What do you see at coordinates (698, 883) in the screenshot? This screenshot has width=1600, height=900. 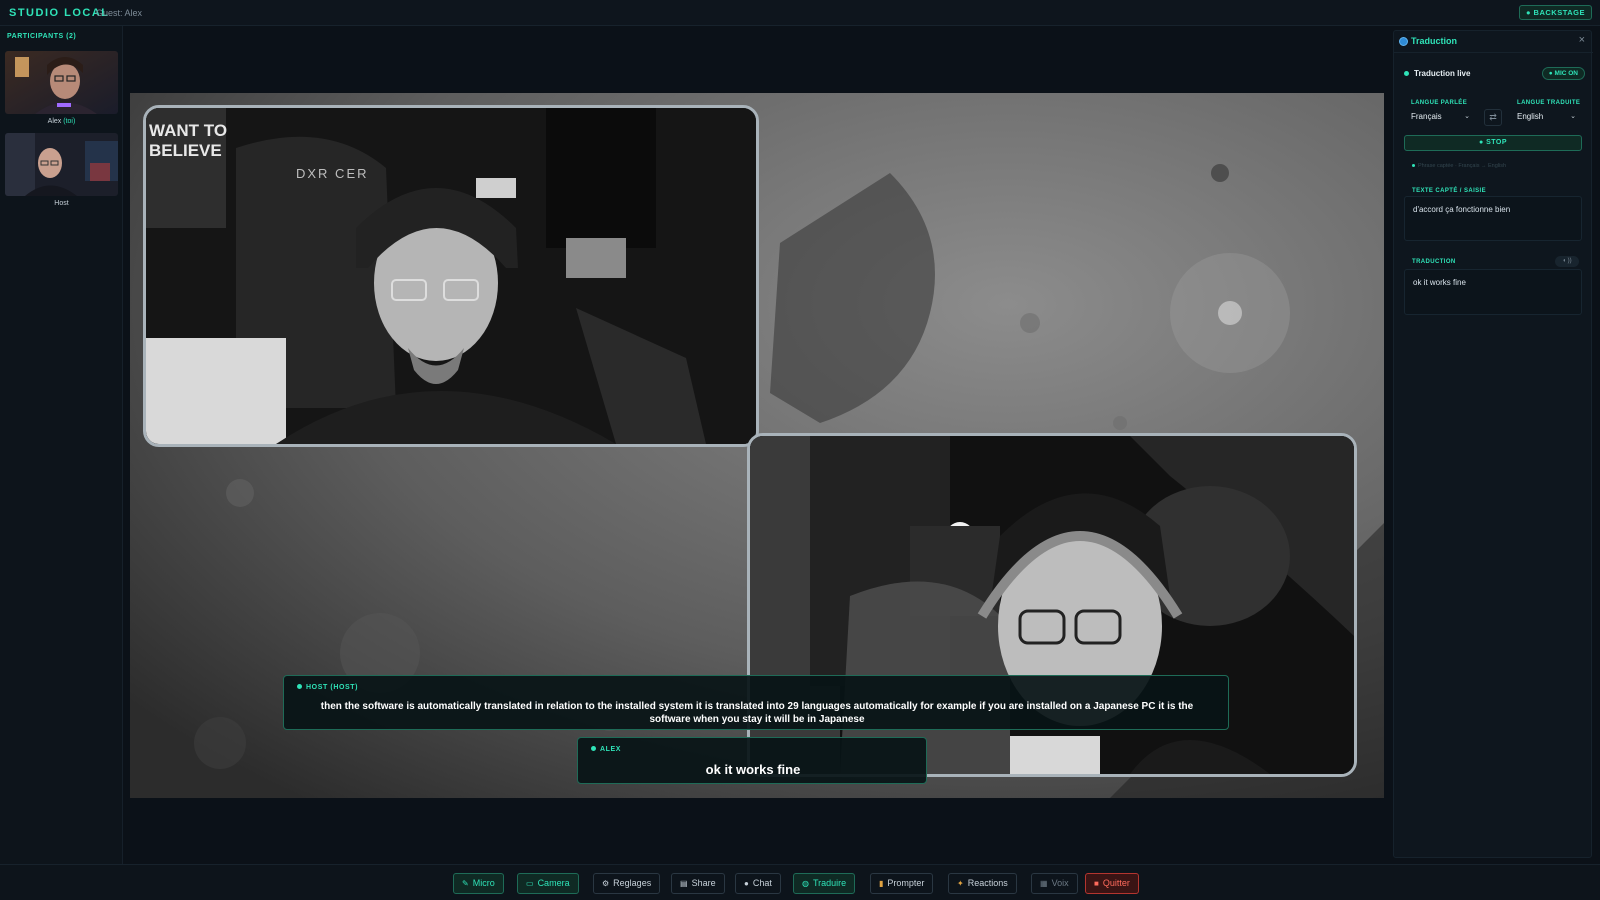 I see `share-button: ▤ Share` at bounding box center [698, 883].